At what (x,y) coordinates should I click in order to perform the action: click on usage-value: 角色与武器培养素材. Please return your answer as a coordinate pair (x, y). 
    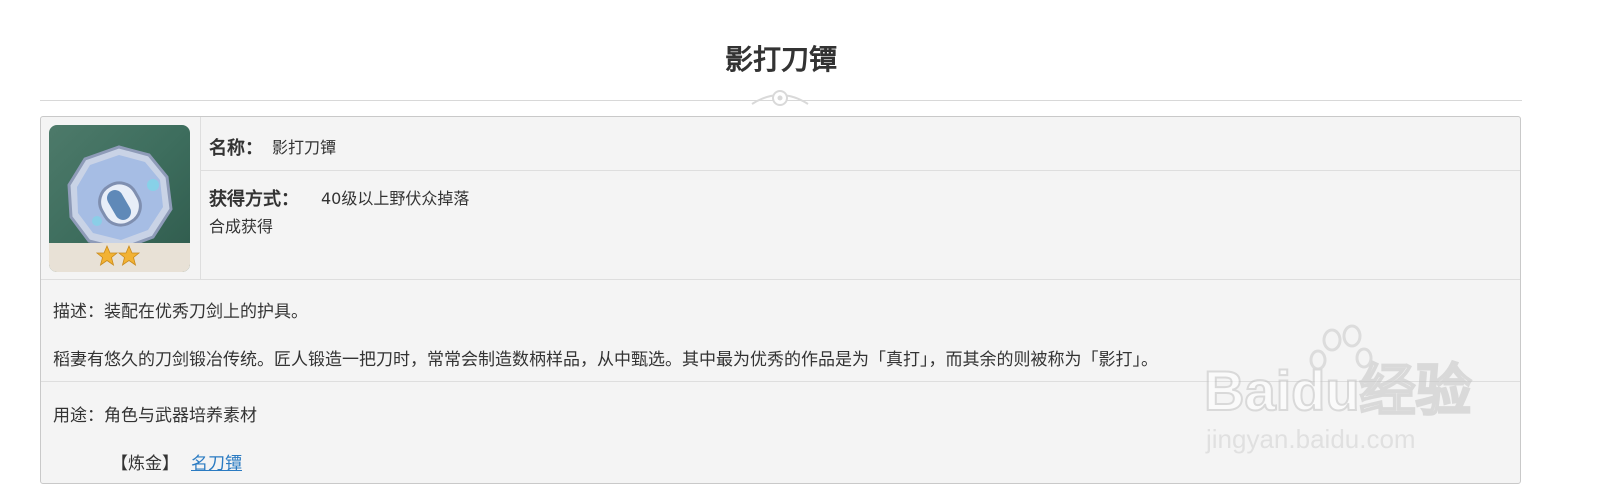
    Looking at the image, I should click on (180, 416).